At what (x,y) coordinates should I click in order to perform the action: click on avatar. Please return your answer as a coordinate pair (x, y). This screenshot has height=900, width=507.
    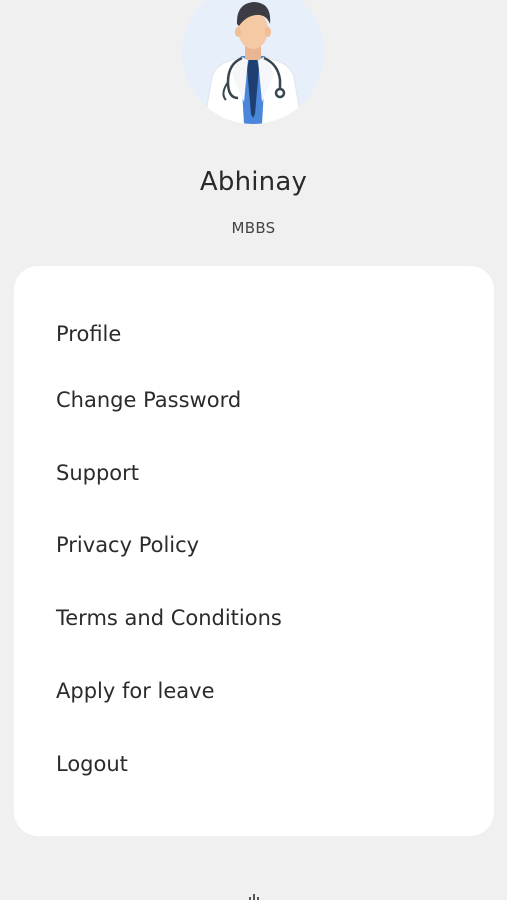
    Looking at the image, I should click on (253, 62).